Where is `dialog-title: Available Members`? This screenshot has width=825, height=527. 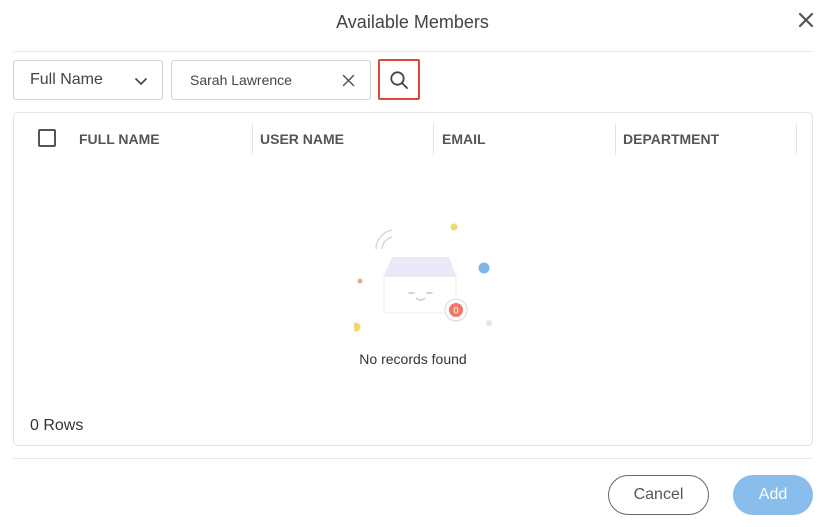 dialog-title: Available Members is located at coordinates (412, 22).